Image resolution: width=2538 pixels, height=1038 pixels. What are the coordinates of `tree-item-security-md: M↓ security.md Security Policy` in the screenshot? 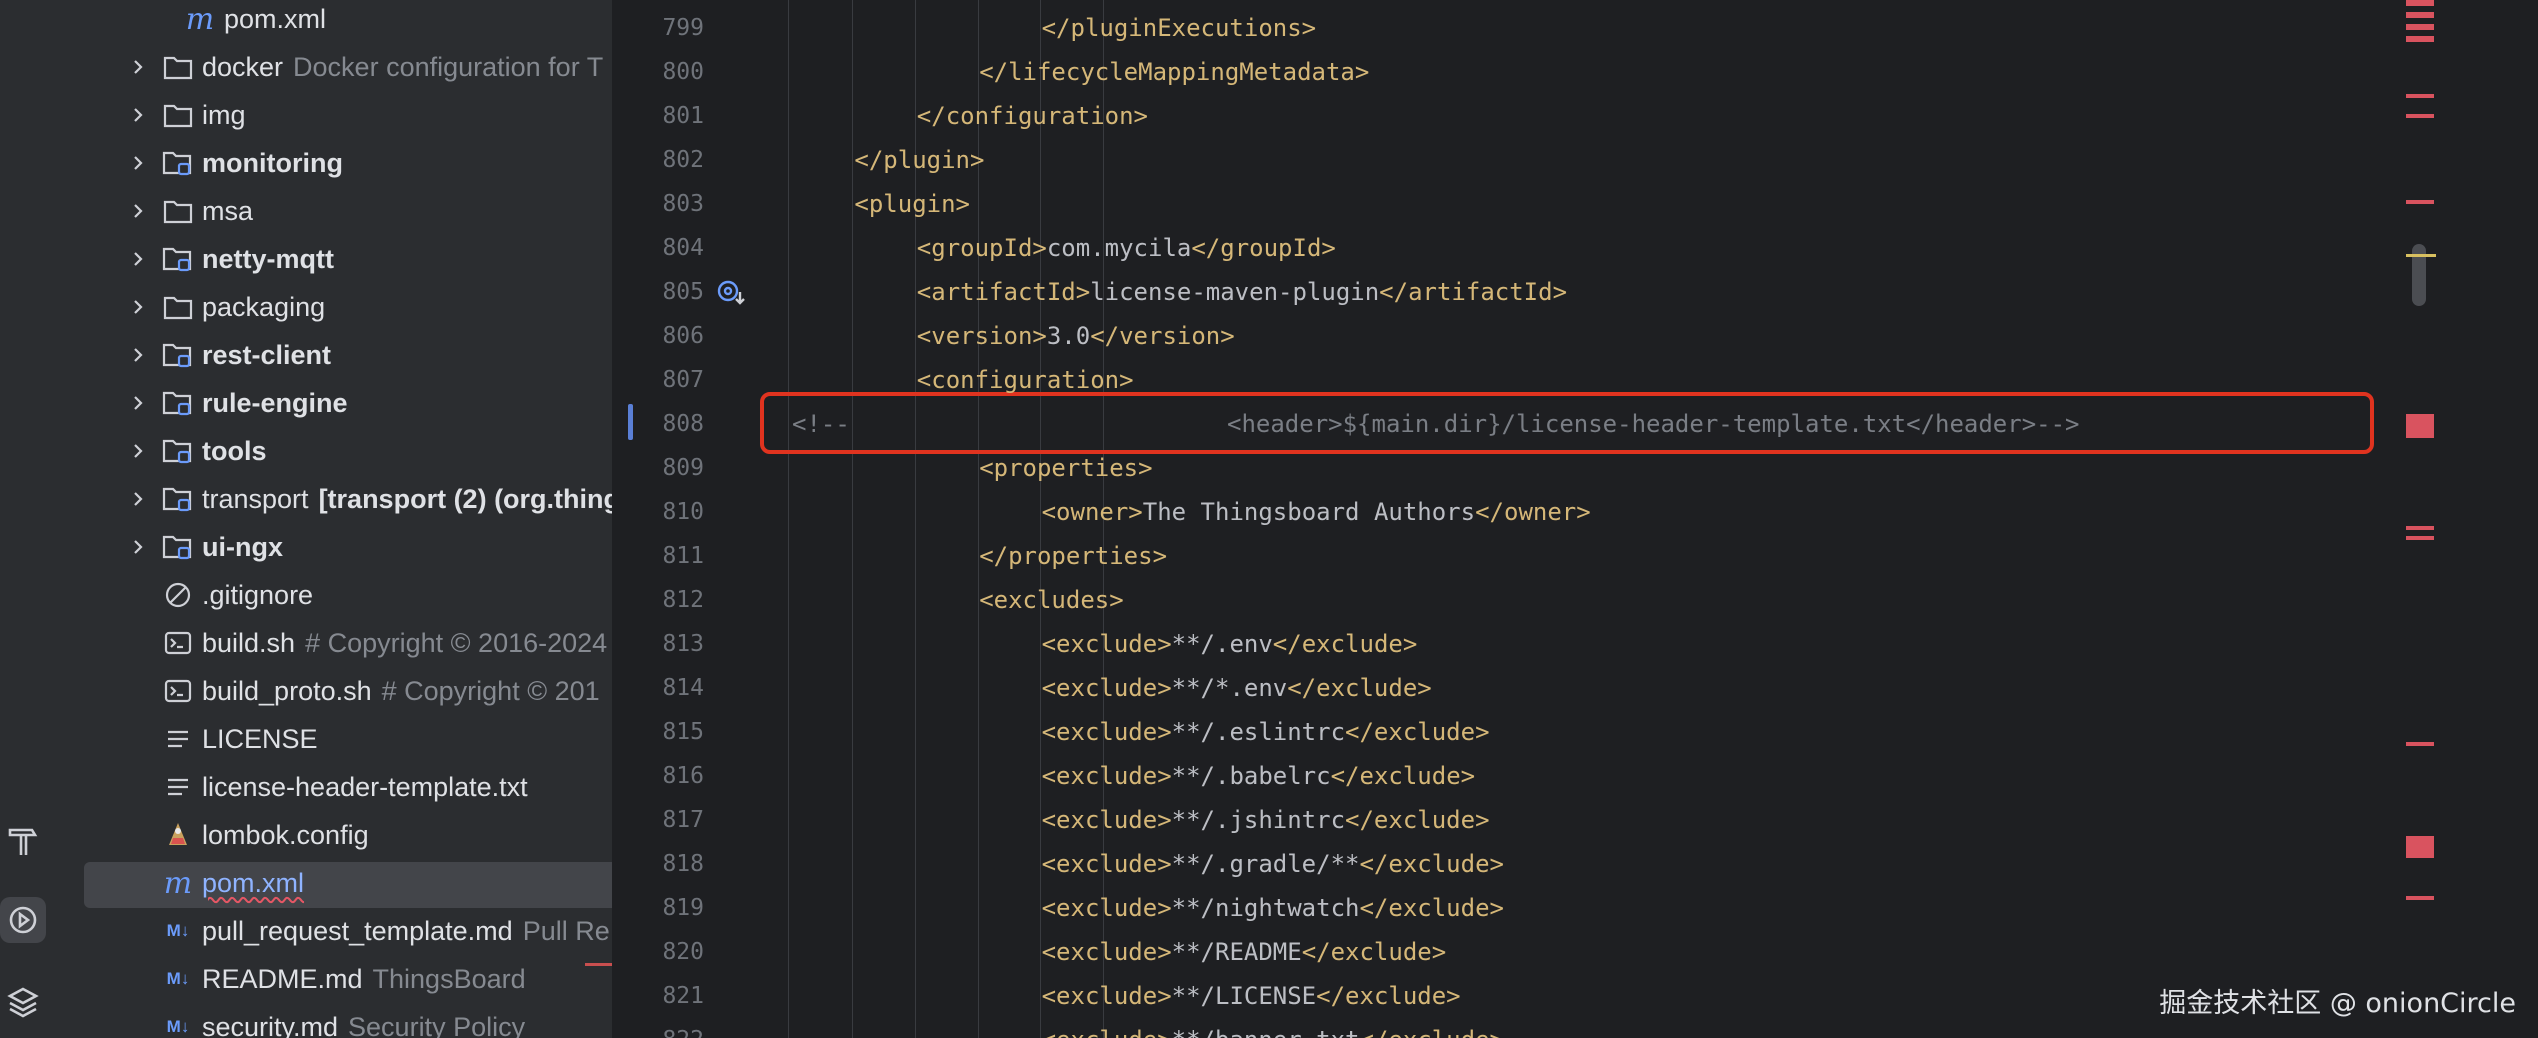 It's located at (337, 1020).